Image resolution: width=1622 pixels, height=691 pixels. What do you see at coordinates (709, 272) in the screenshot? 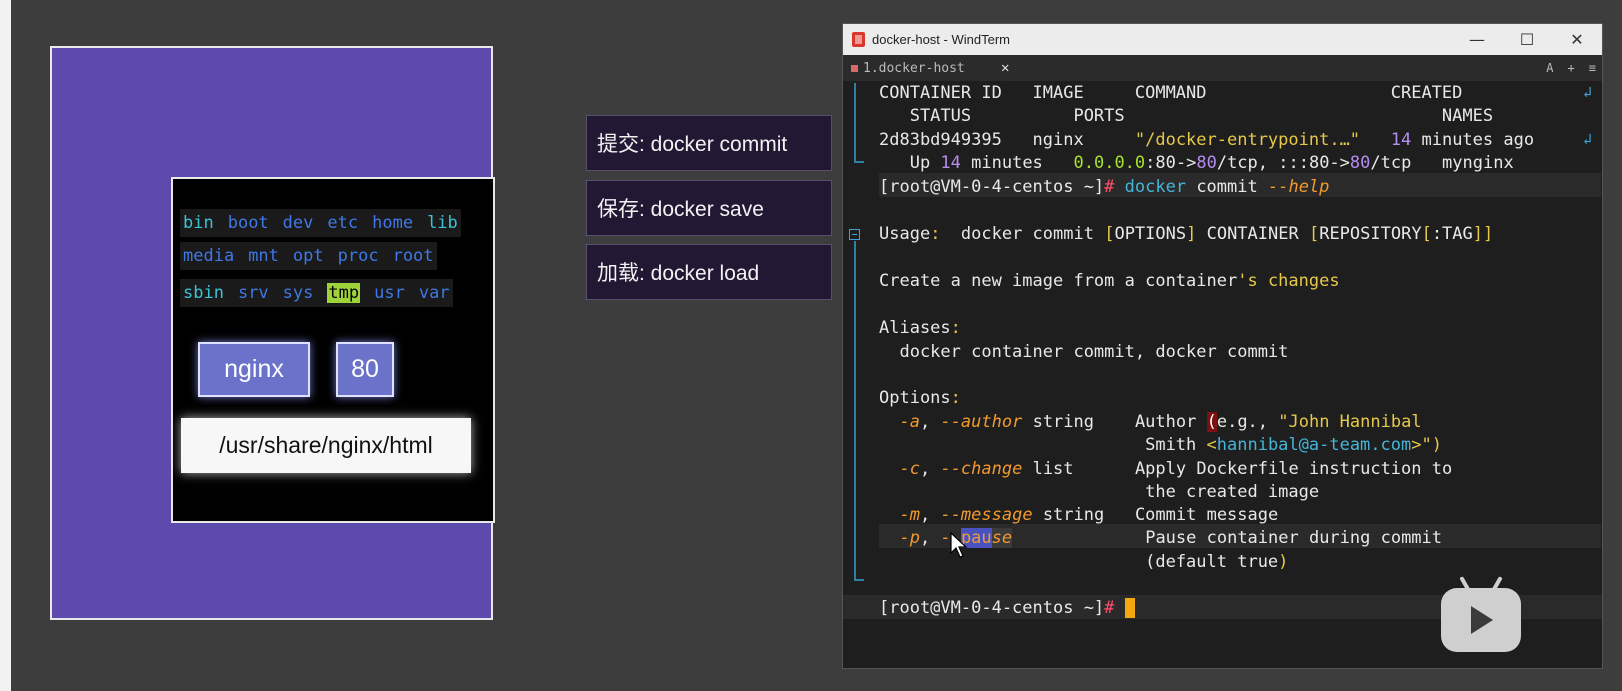
I see `load-label: 加载: docker load` at bounding box center [709, 272].